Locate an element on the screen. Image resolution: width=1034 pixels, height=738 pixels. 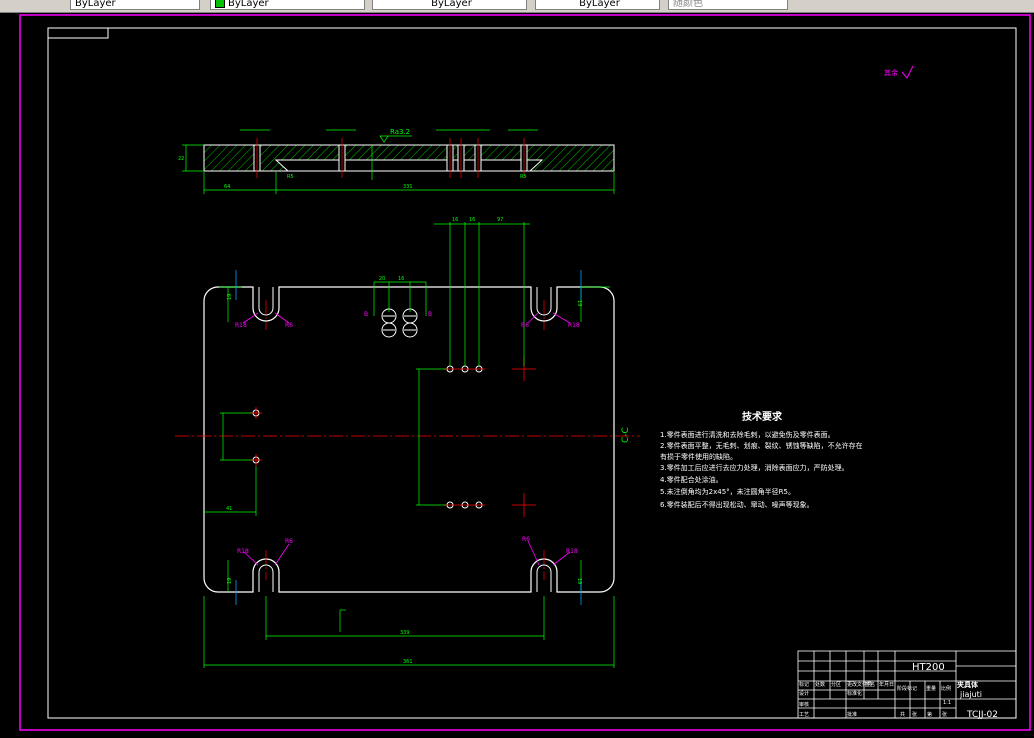
side-section-view: 64 331 22 R5 R5 Ra3.2 is located at coordinates (396, 161).